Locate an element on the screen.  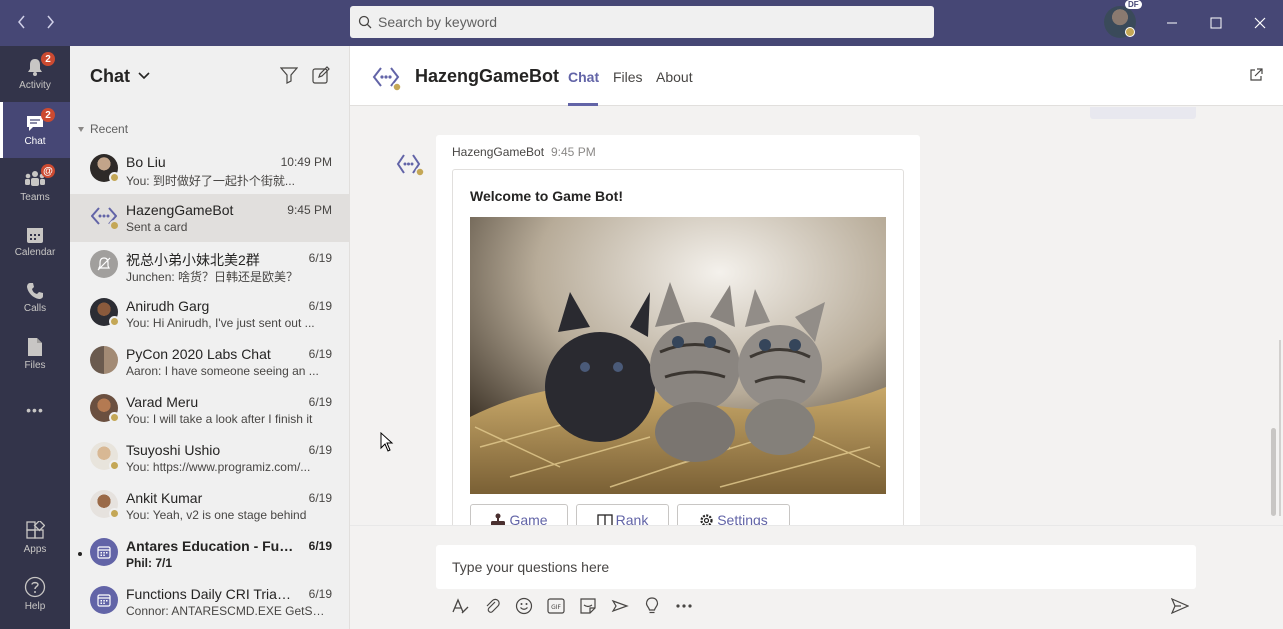
more-options-icon is located at coordinates (684, 606).